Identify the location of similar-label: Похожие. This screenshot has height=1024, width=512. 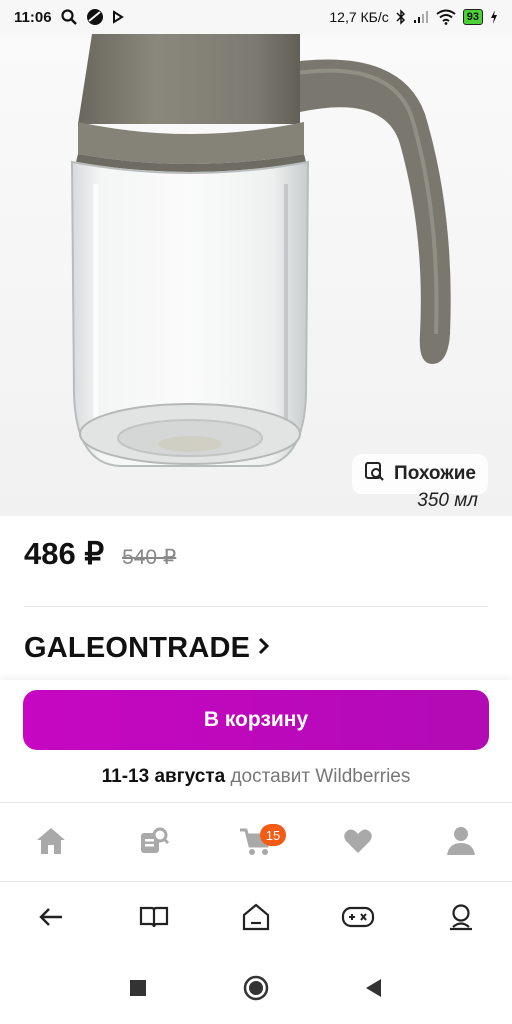
(435, 473).